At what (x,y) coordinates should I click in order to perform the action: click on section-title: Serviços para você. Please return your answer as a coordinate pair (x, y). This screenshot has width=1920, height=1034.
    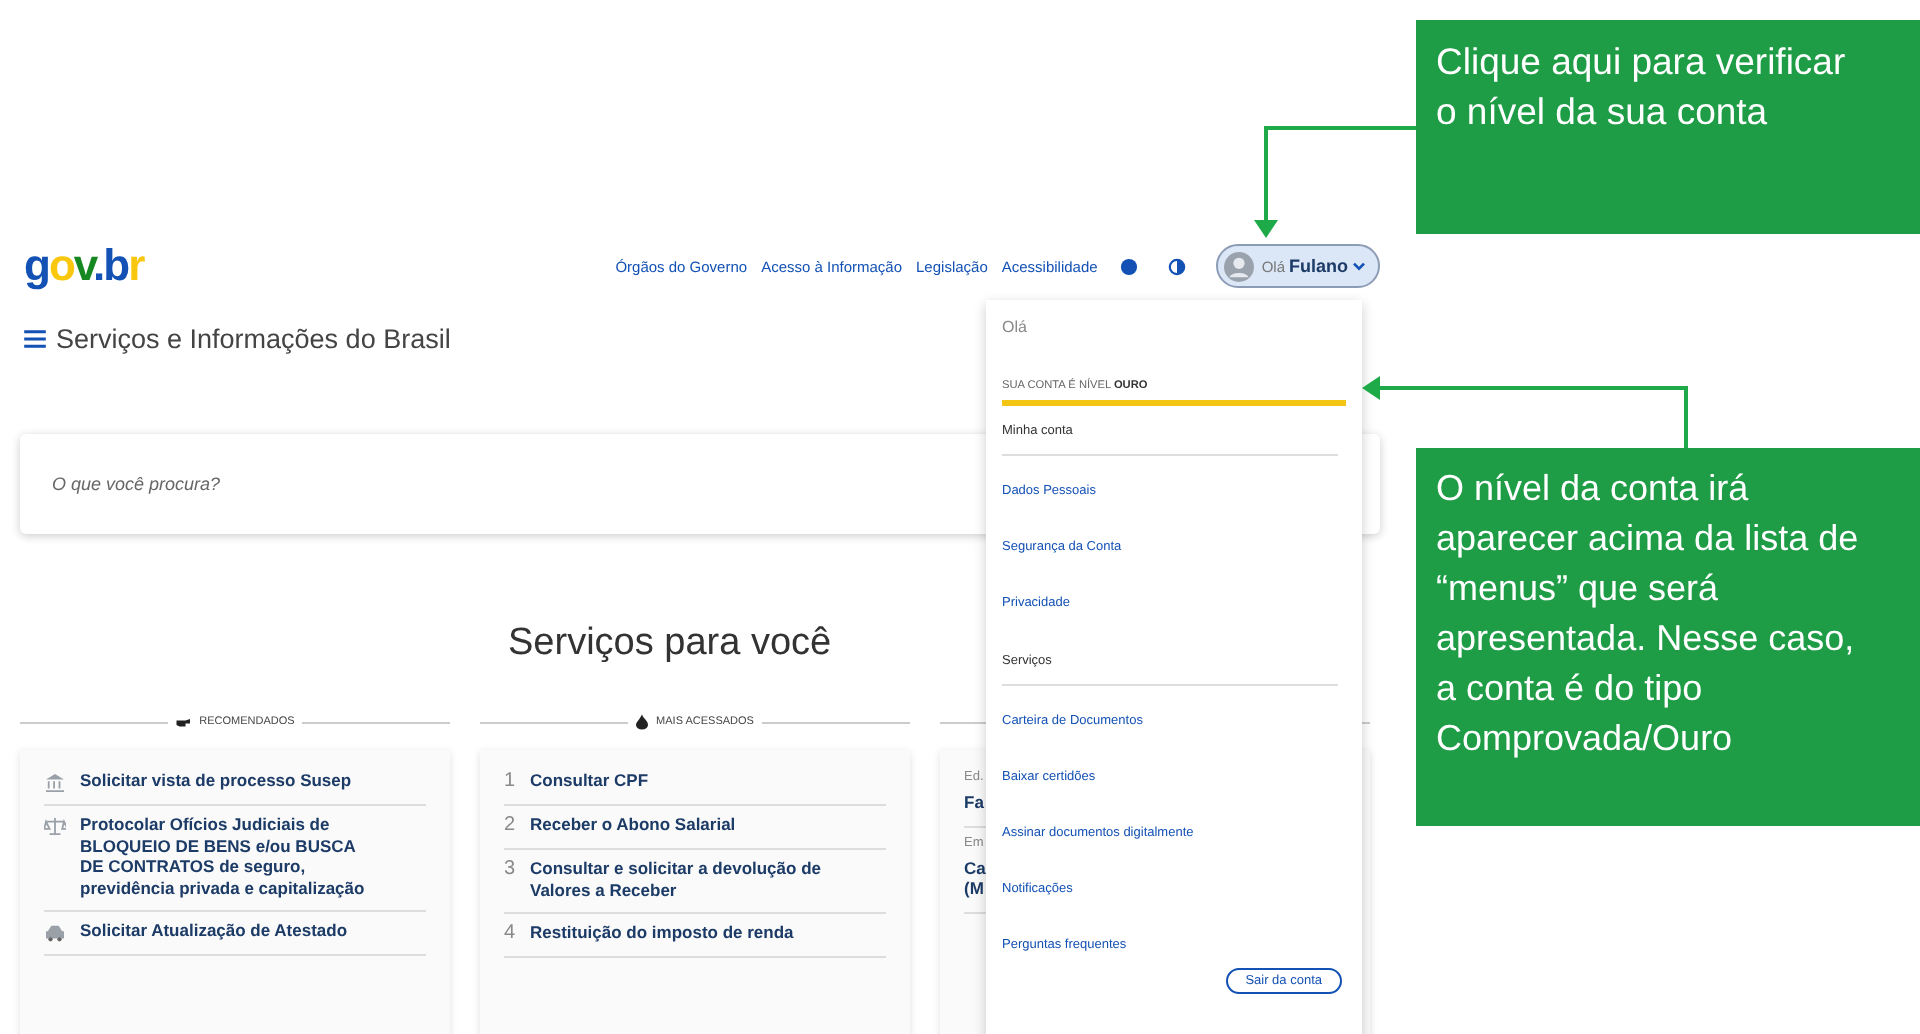
    Looking at the image, I should click on (670, 644).